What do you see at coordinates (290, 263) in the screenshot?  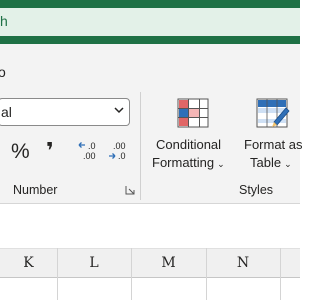 I see `column-header-partial` at bounding box center [290, 263].